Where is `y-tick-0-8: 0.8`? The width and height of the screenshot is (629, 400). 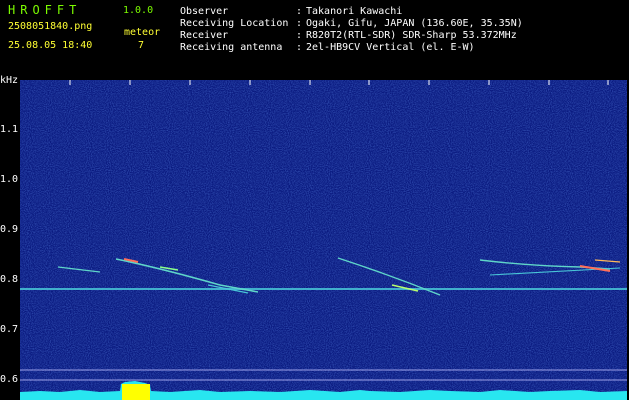 y-tick-0-8: 0.8 is located at coordinates (9, 279).